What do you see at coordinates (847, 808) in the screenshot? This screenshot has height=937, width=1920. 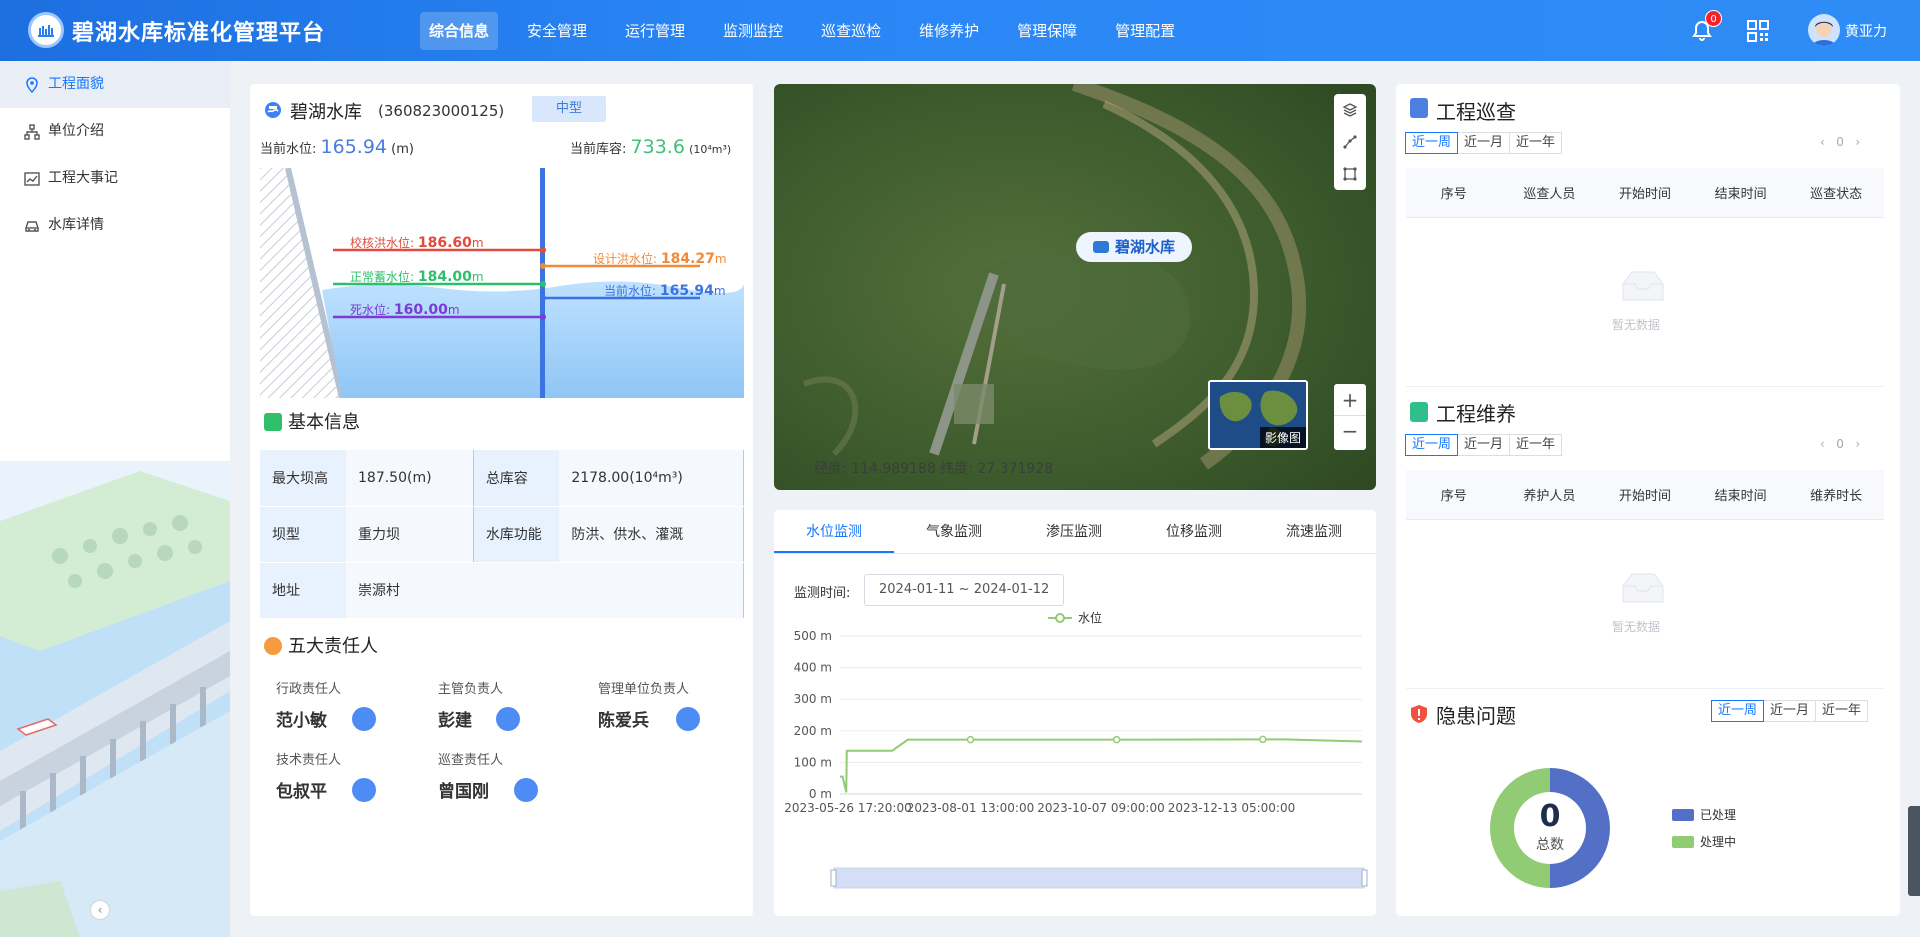 I see `x-tick-label: 2023-05-26 17:20:00` at bounding box center [847, 808].